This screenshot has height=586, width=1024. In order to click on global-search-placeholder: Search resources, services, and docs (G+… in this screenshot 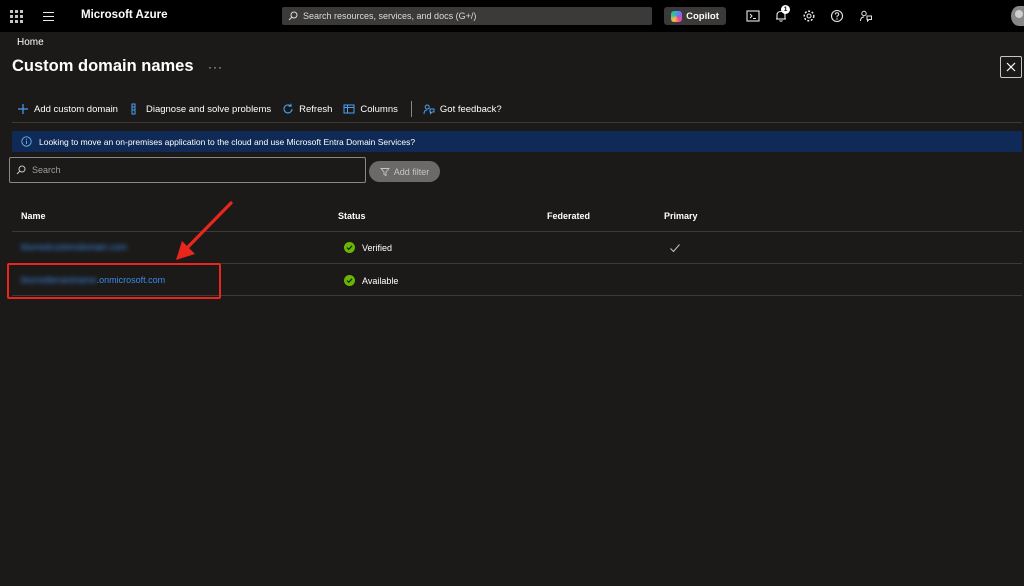, I will do `click(390, 16)`.